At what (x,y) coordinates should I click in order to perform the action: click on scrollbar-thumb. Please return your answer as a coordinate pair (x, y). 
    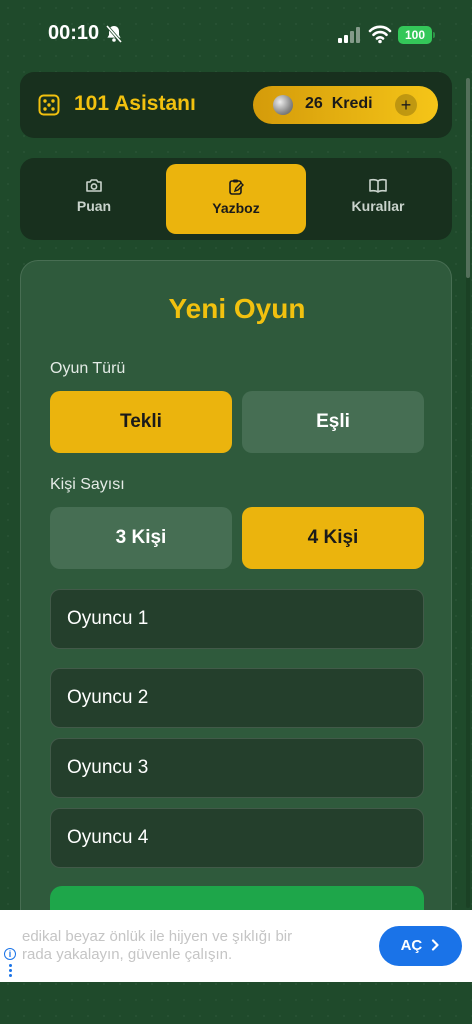
    Looking at the image, I should click on (468, 178).